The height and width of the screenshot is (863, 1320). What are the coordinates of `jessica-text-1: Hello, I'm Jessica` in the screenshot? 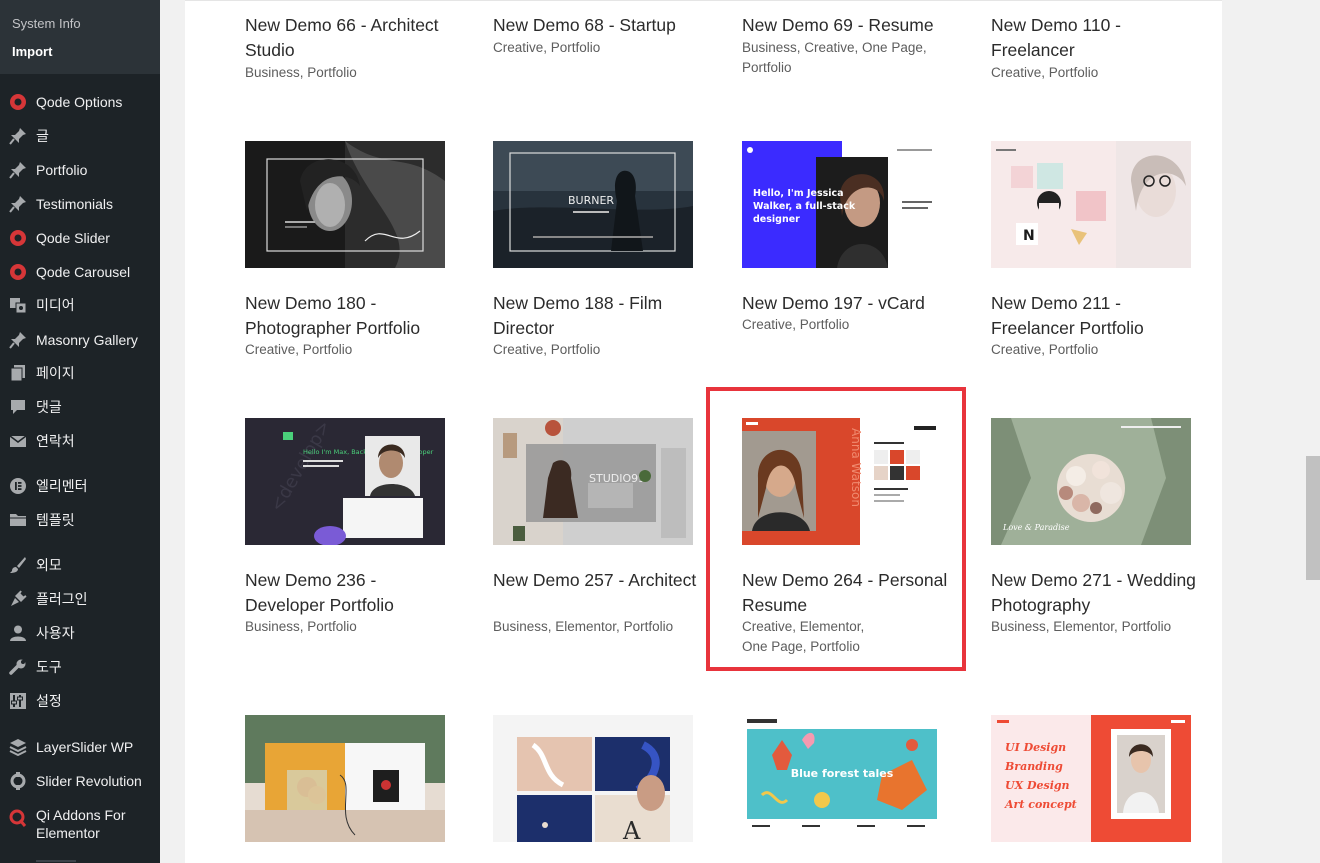 It's located at (798, 193).